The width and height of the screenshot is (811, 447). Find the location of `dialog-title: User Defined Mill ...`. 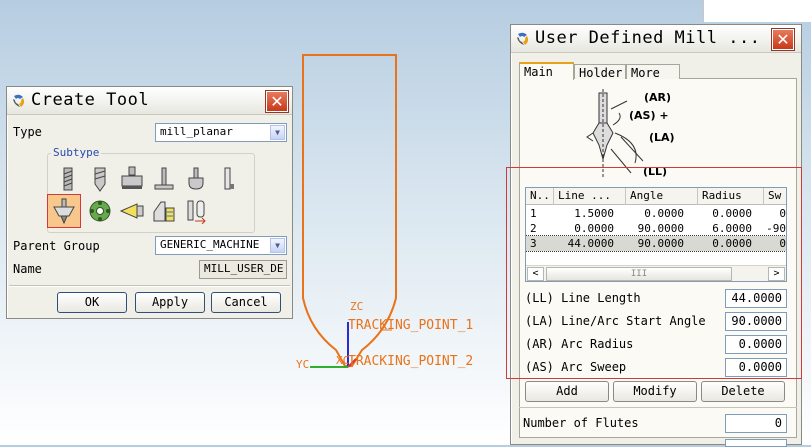

dialog-title: User Defined Mill ... is located at coordinates (648, 38).